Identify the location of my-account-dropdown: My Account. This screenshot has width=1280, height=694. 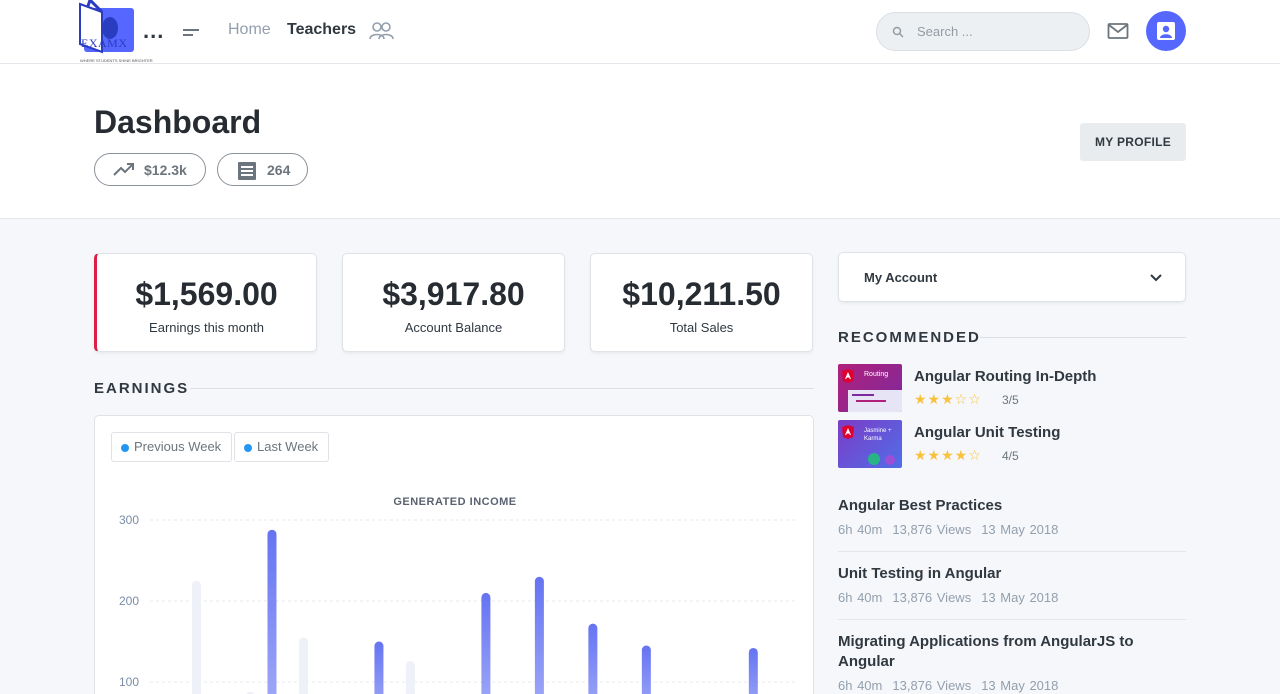
(1012, 277).